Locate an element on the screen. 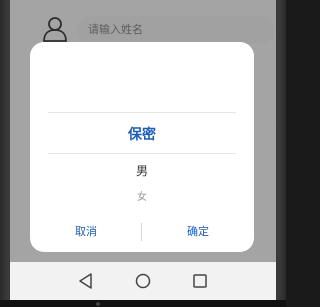  picker-selection-line-bottom is located at coordinates (142, 153).